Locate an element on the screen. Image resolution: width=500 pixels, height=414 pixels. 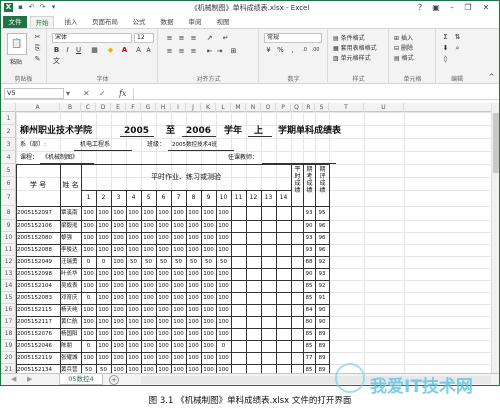
font-size-select: 12 is located at coordinates (144, 38).